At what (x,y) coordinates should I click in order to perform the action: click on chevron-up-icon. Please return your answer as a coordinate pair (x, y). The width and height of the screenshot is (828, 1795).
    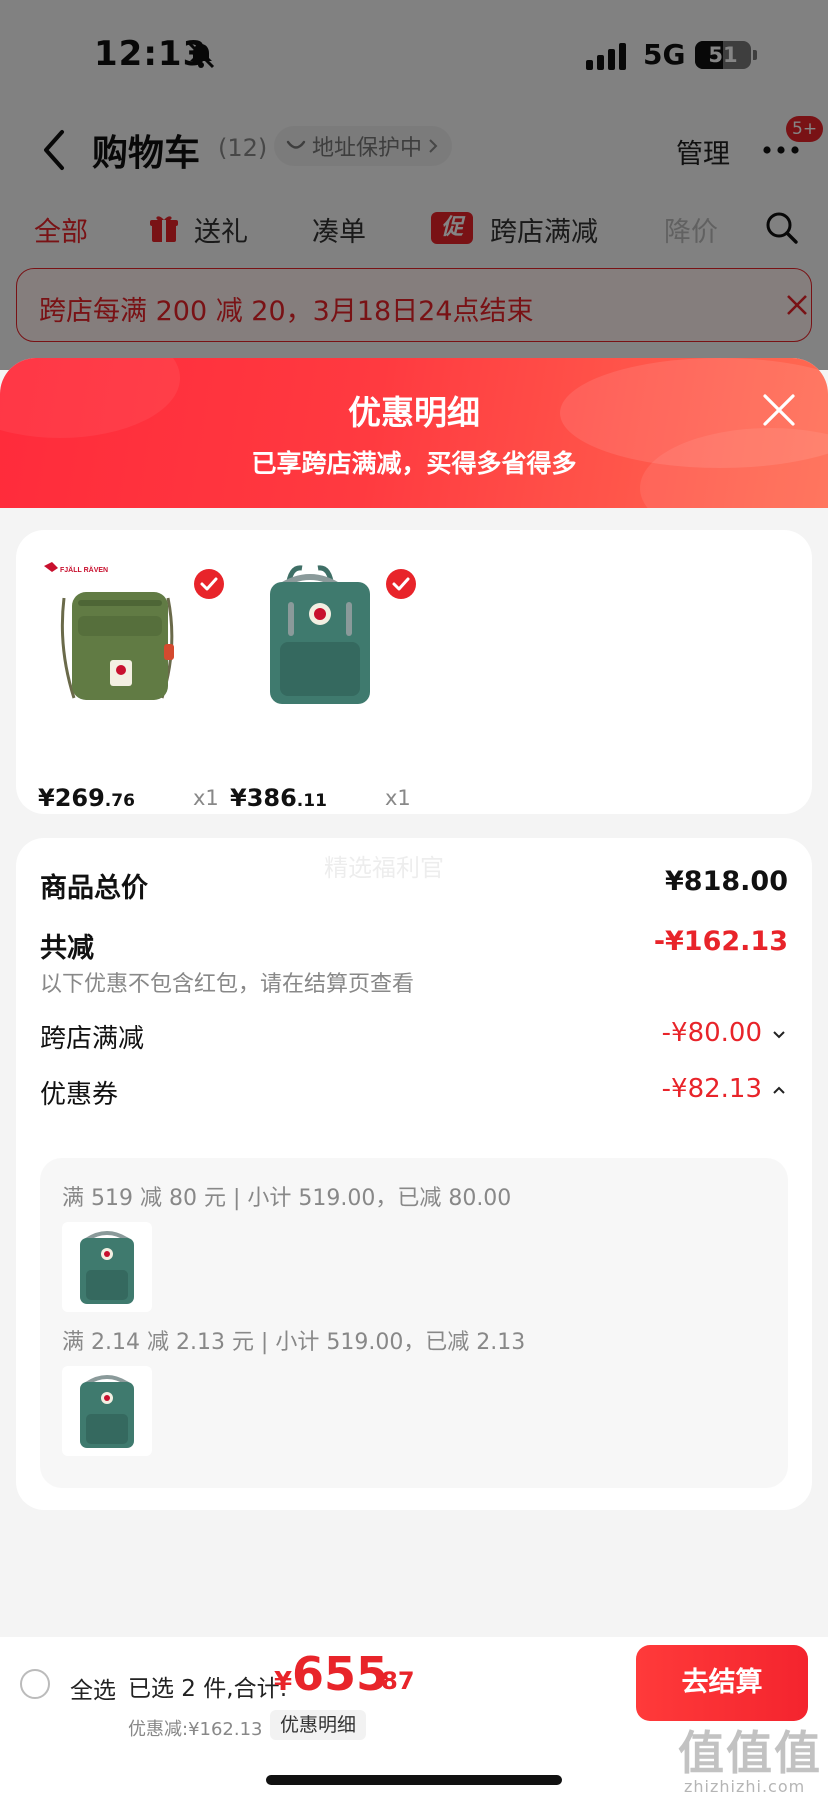
    Looking at the image, I should click on (779, 1090).